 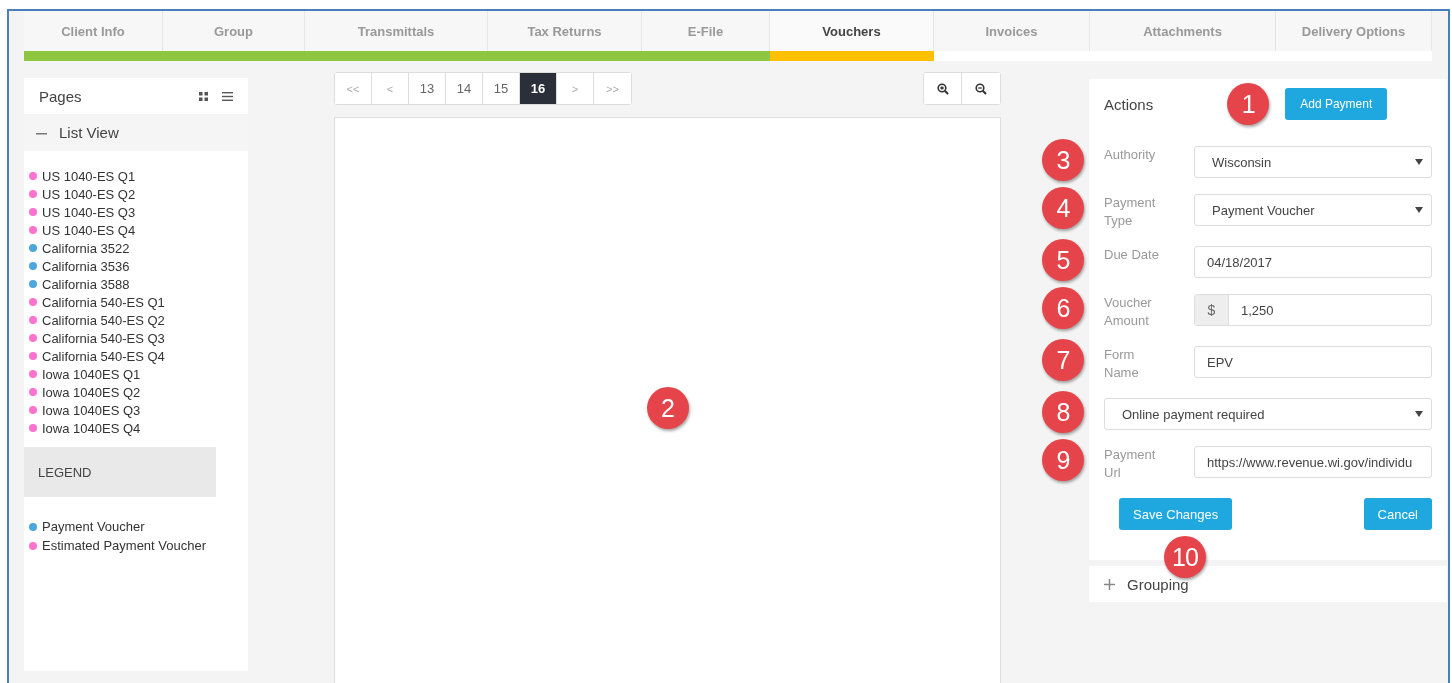 What do you see at coordinates (61, 96) in the screenshot?
I see `panel-title: Pages` at bounding box center [61, 96].